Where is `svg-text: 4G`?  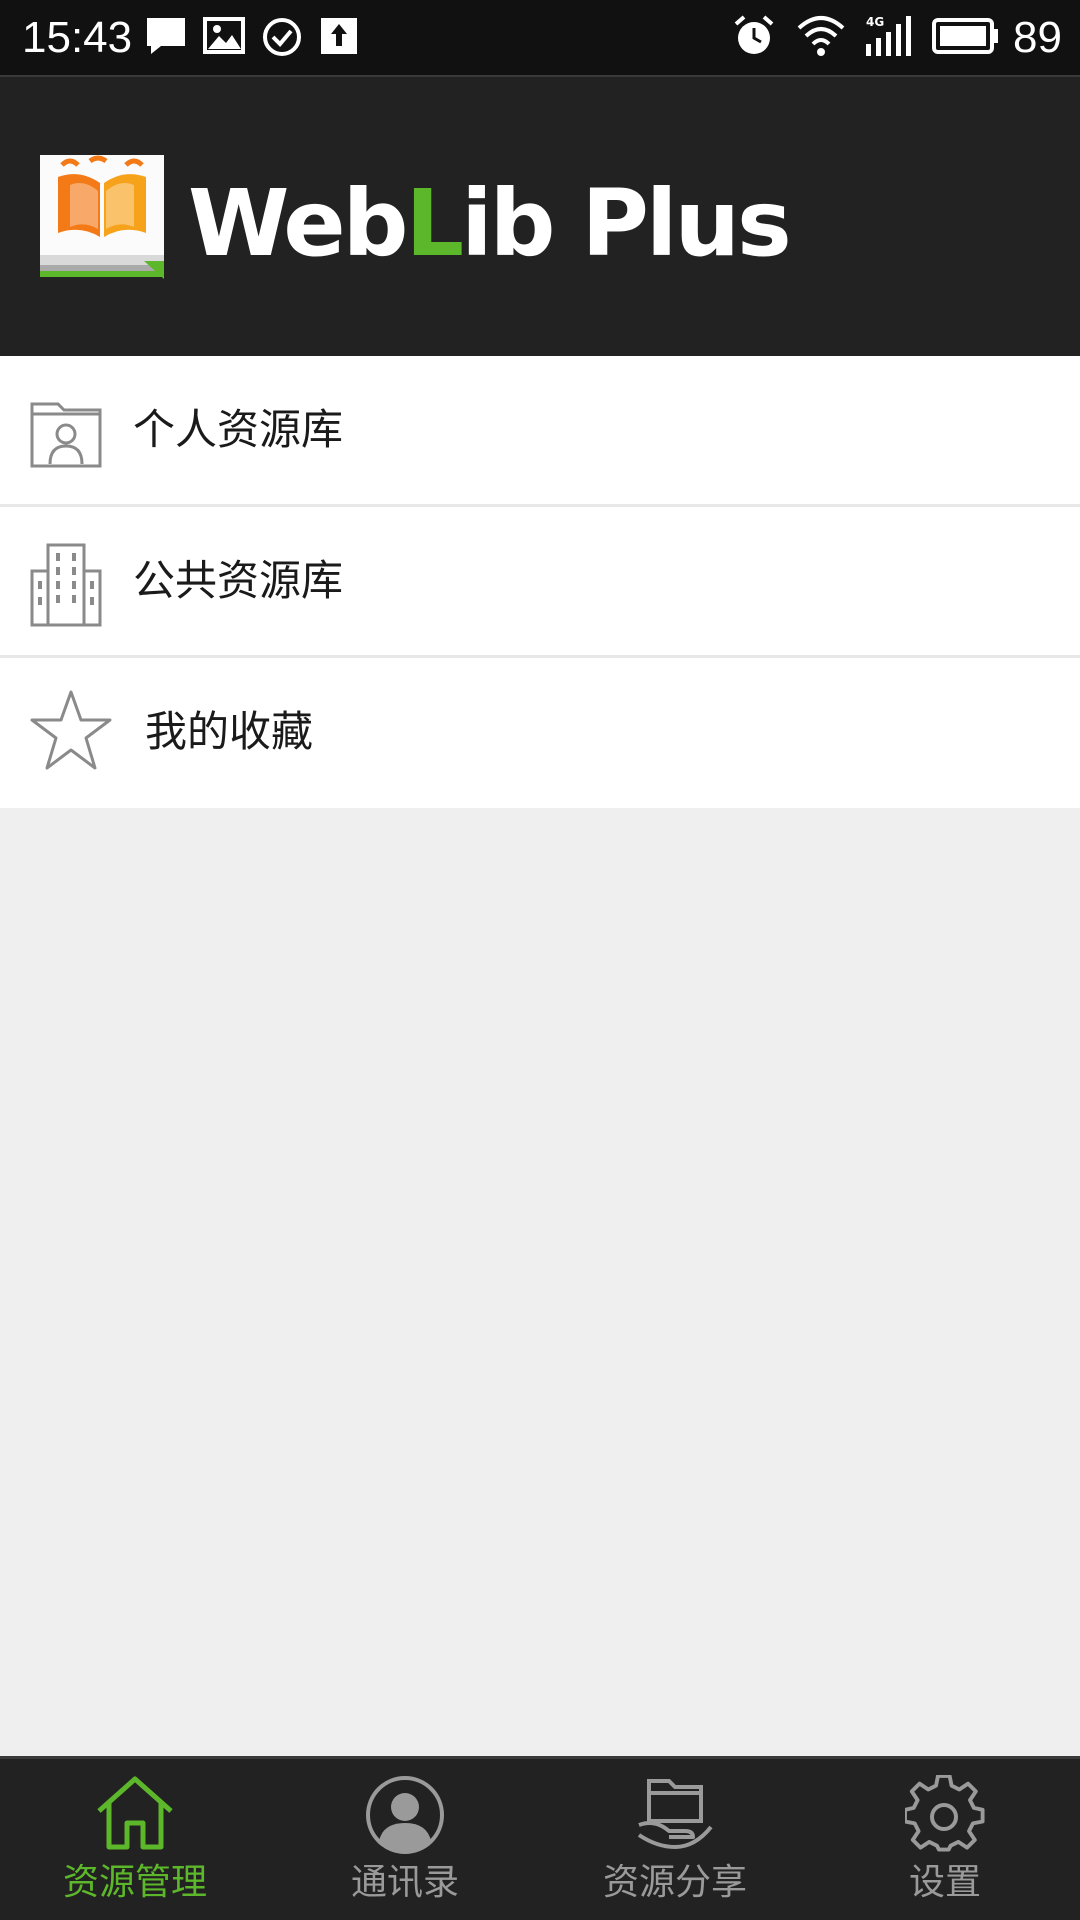
svg-text: 4G is located at coordinates (875, 22).